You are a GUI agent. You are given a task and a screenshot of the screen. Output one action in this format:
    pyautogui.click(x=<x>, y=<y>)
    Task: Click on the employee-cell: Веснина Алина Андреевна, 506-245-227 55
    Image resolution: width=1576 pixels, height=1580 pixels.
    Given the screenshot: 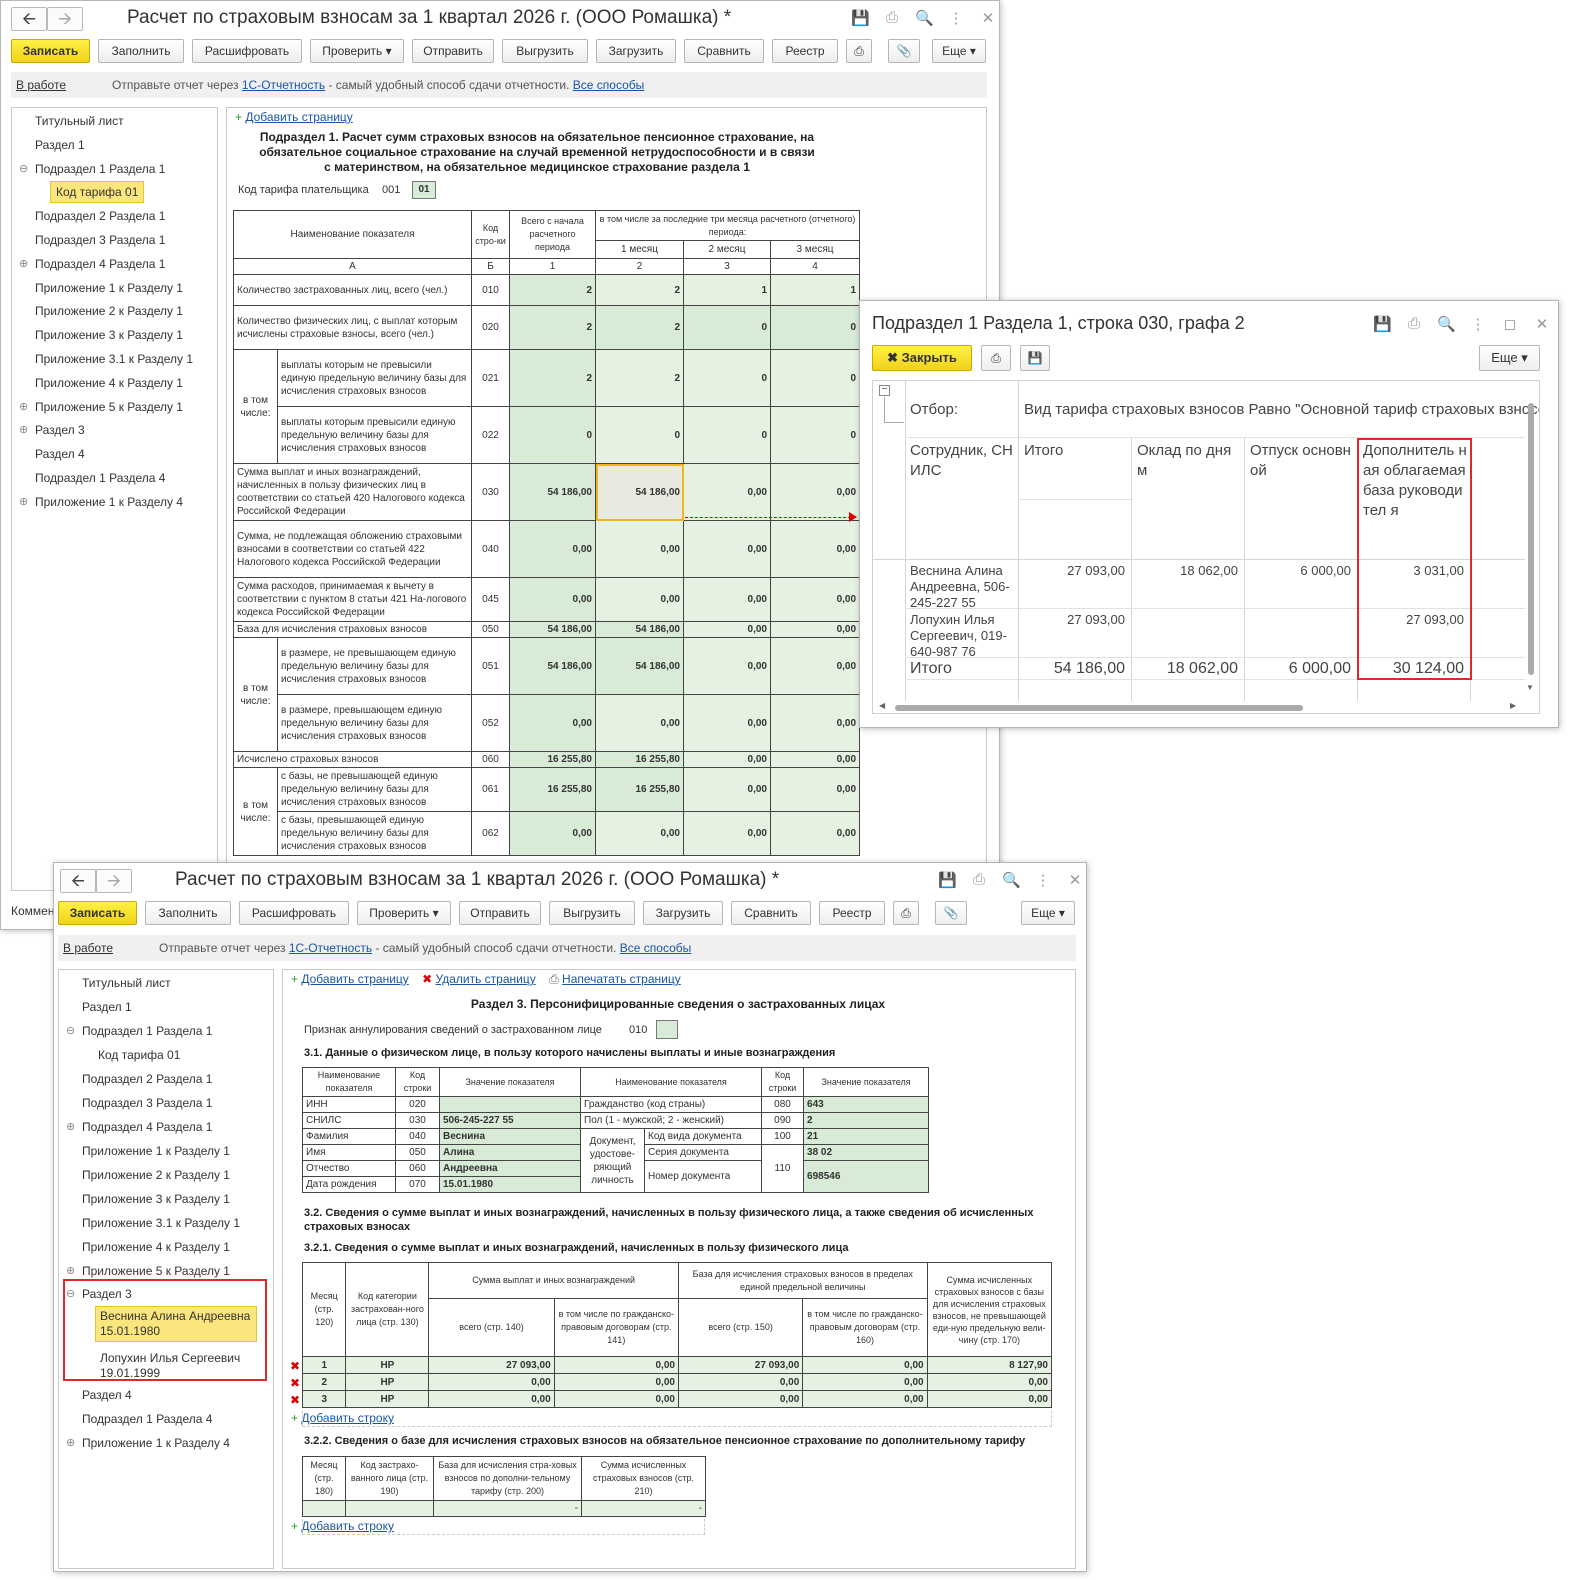 What is the action you would take?
    pyautogui.click(x=962, y=587)
    